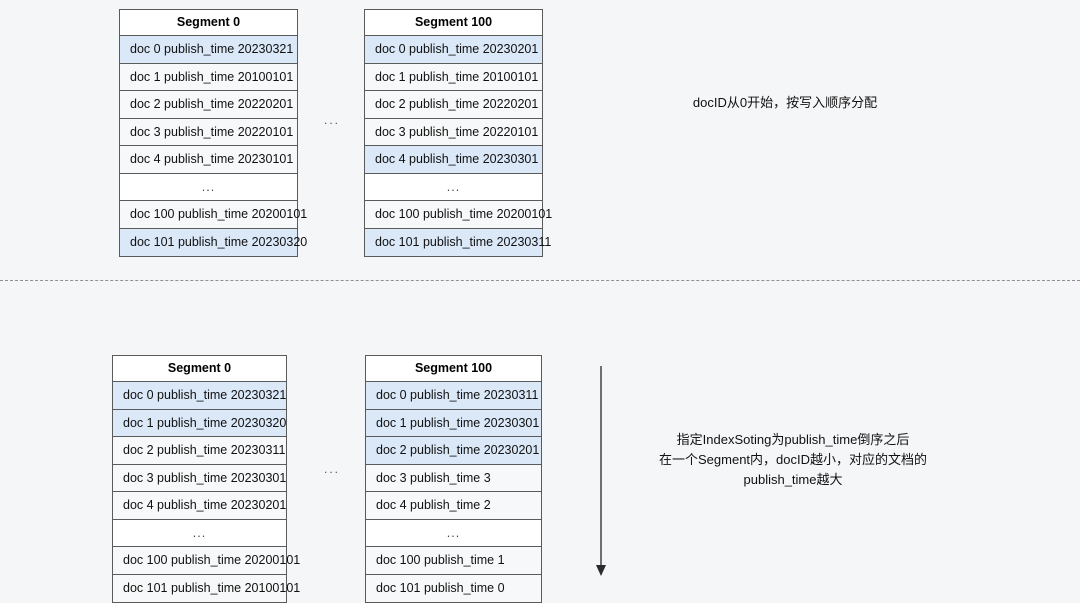 The height and width of the screenshot is (603, 1080). I want to click on segment-row: doc 3 publish_time 3, so click(453, 478).